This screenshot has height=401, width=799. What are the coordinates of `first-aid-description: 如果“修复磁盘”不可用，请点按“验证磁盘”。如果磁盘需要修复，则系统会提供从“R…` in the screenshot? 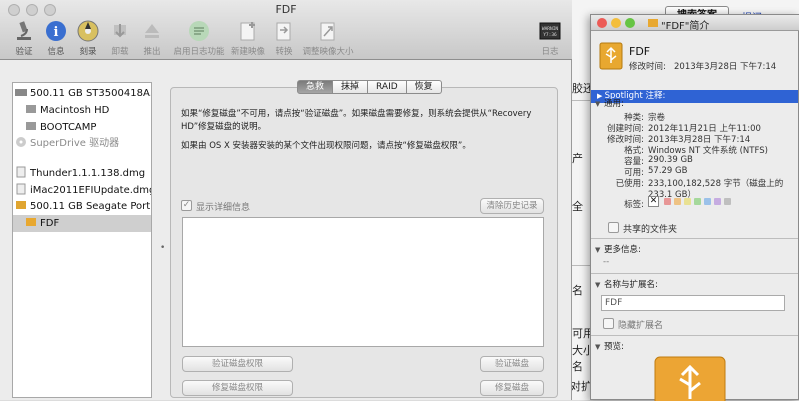 It's located at (356, 120).